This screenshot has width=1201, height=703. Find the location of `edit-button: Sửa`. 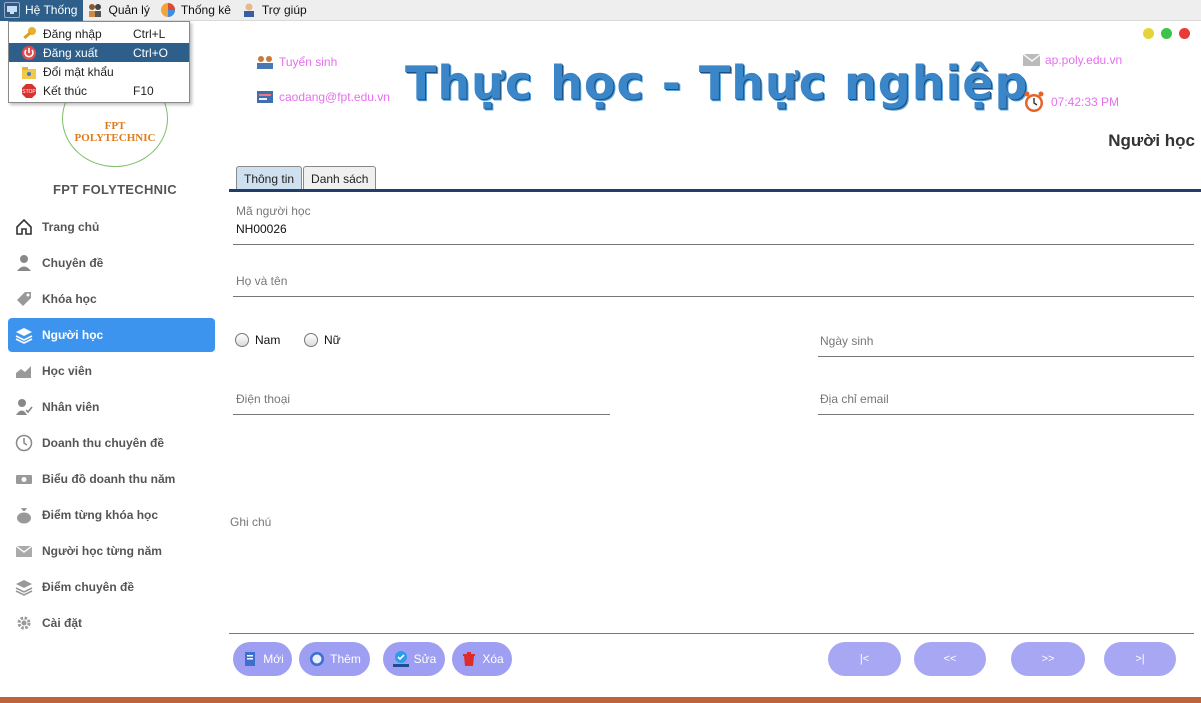

edit-button: Sửa is located at coordinates (414, 659).